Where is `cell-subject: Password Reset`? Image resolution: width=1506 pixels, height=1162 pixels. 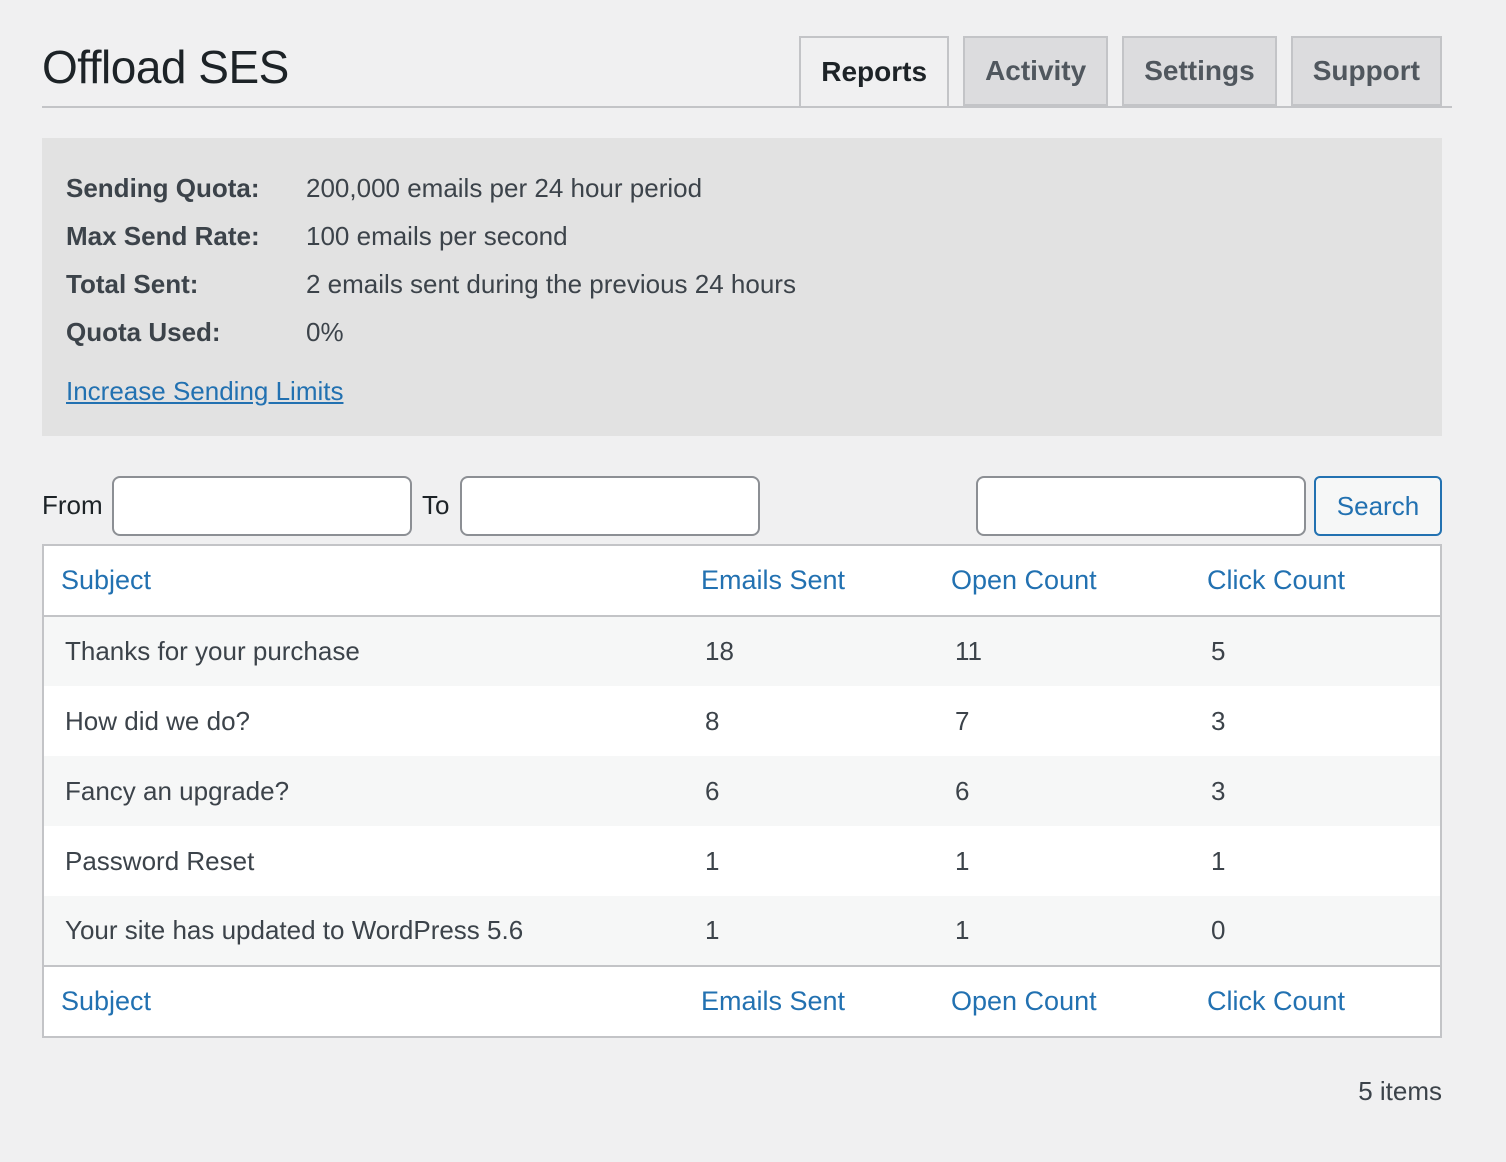 cell-subject: Password Reset is located at coordinates (364, 861).